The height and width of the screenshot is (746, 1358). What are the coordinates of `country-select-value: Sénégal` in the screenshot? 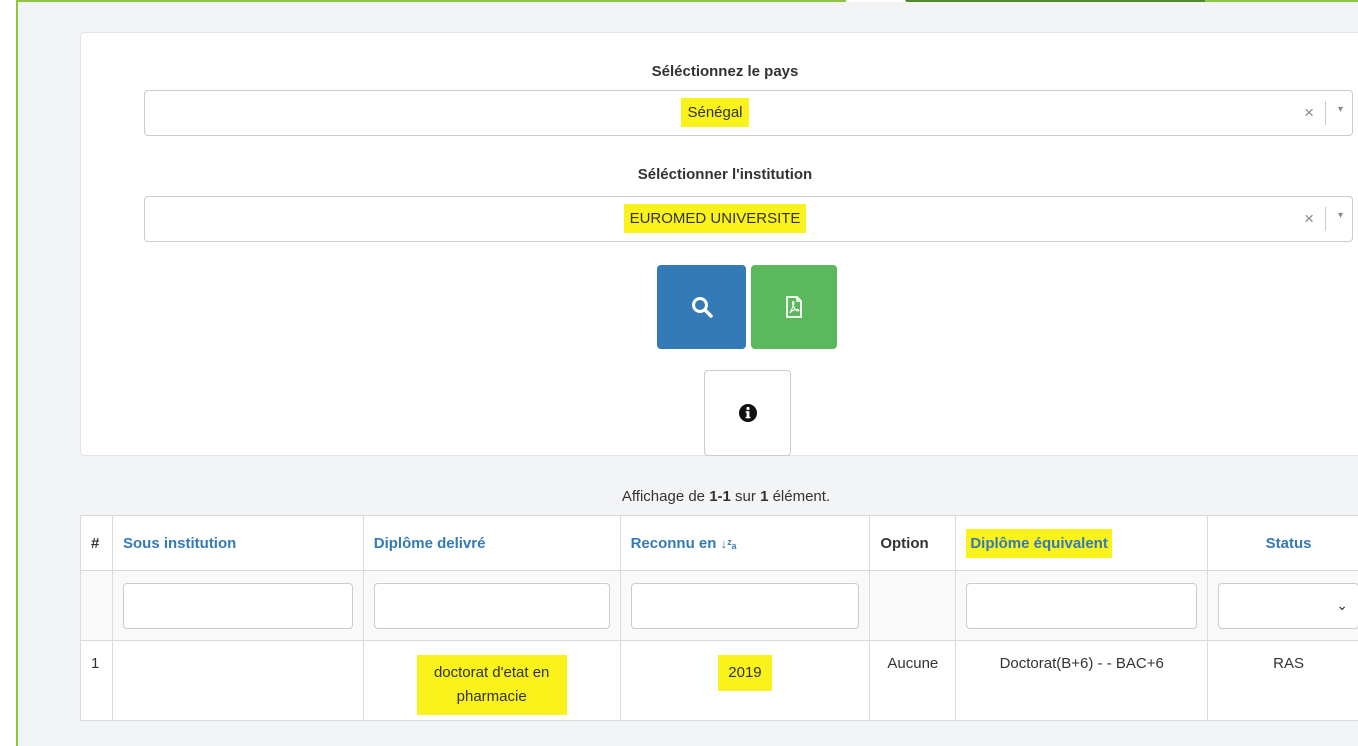 It's located at (715, 113).